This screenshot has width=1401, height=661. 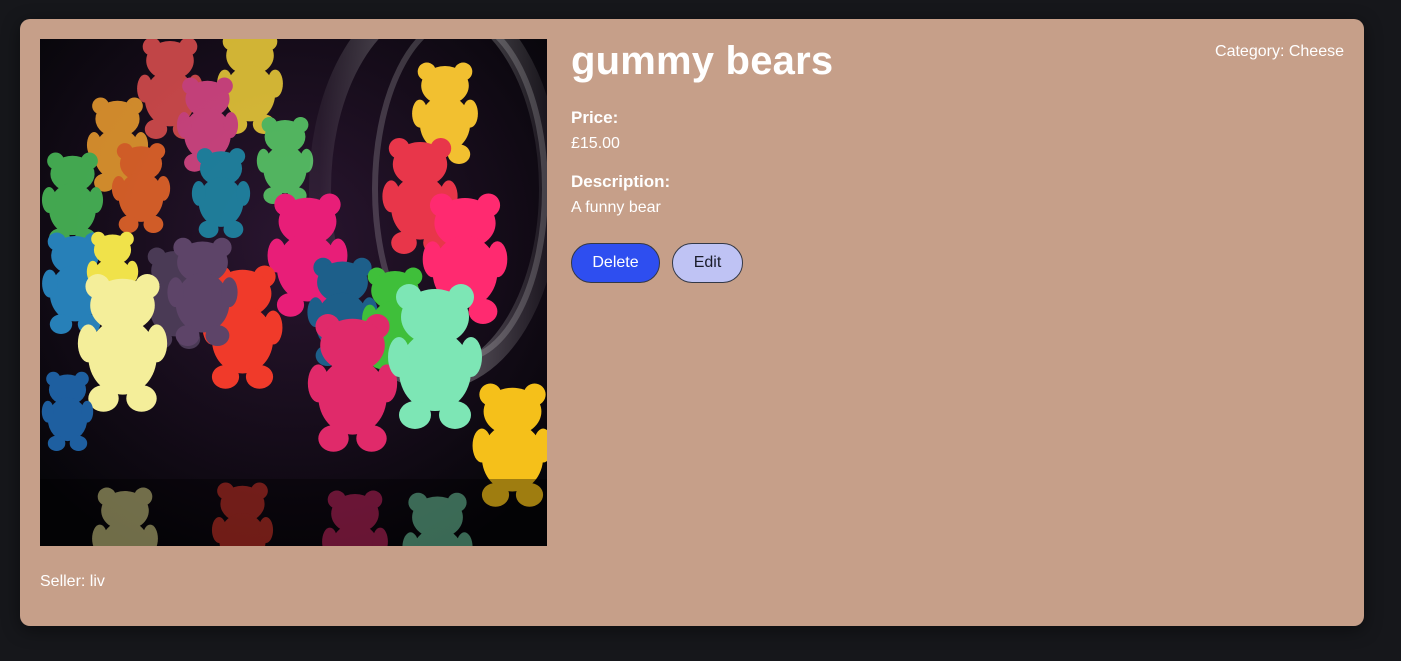 What do you see at coordinates (621, 181) in the screenshot?
I see `description-label: Description:` at bounding box center [621, 181].